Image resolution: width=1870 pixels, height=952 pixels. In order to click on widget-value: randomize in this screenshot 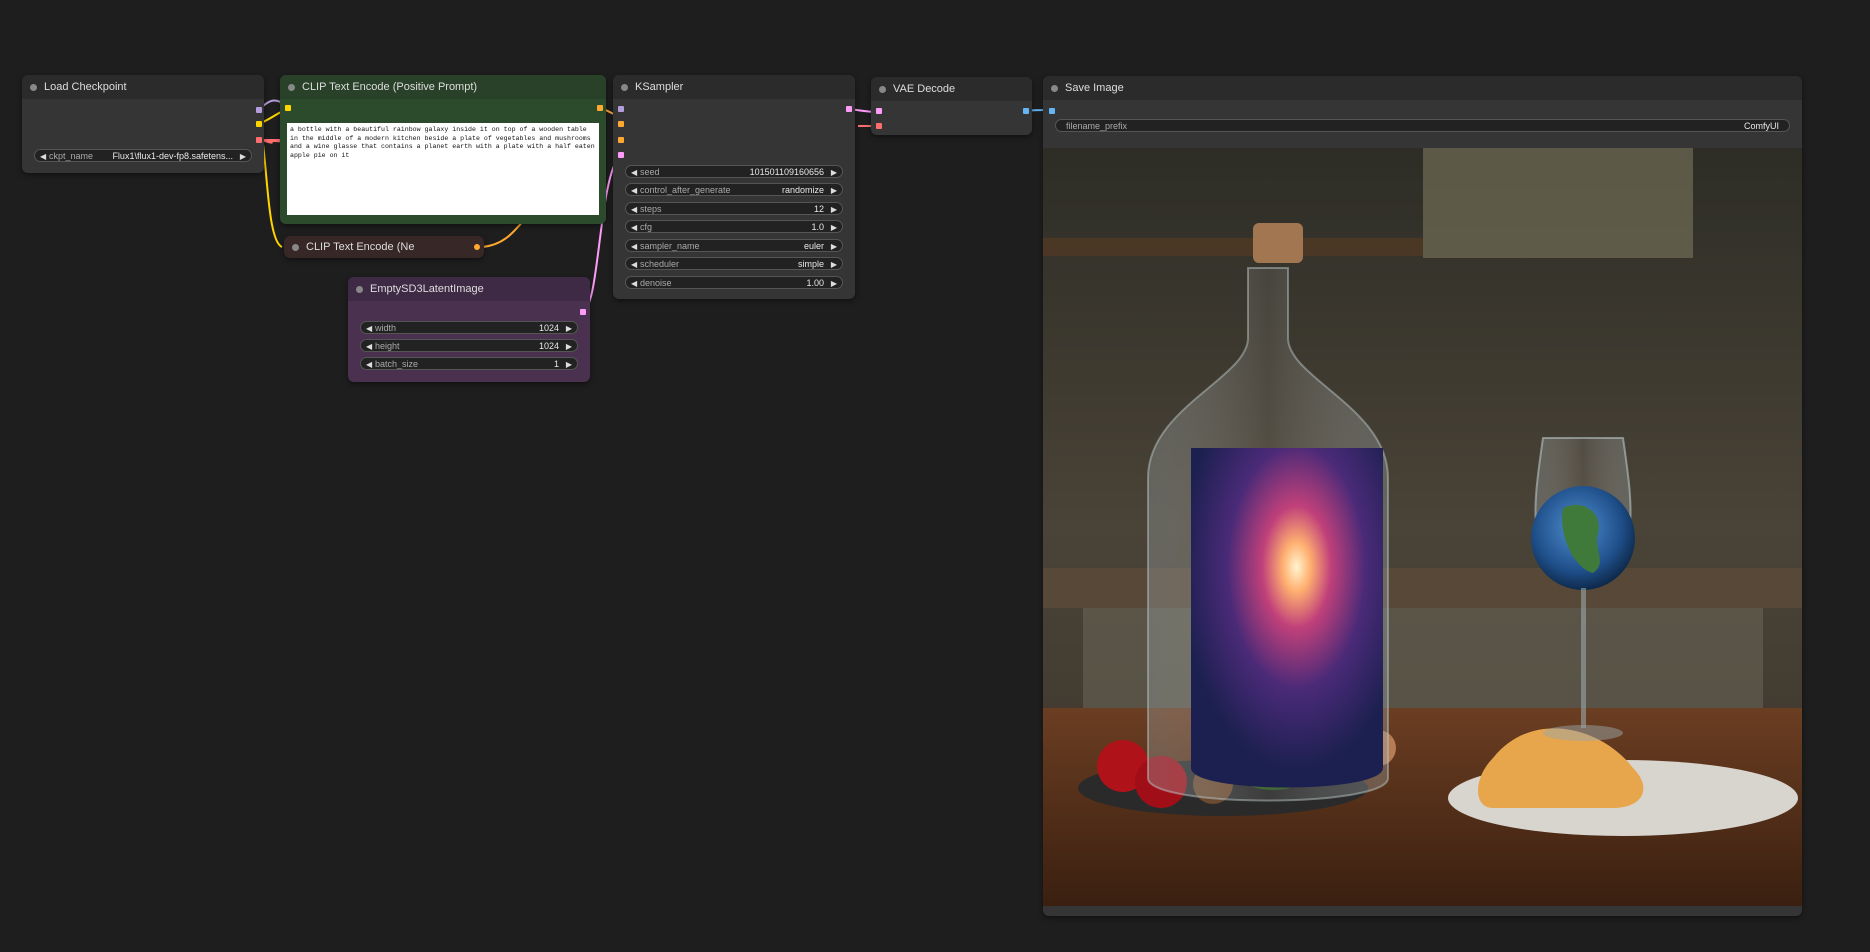, I will do `click(802, 190)`.